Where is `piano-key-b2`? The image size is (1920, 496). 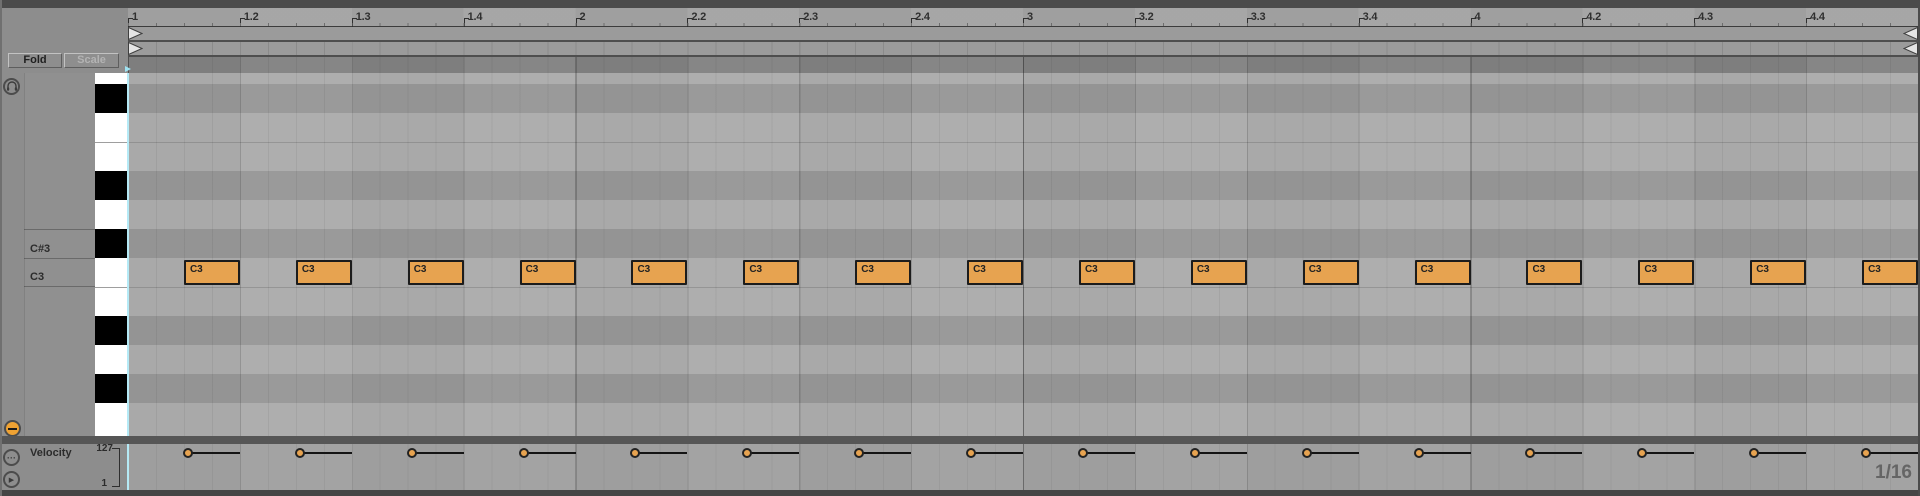 piano-key-b2 is located at coordinates (111, 301).